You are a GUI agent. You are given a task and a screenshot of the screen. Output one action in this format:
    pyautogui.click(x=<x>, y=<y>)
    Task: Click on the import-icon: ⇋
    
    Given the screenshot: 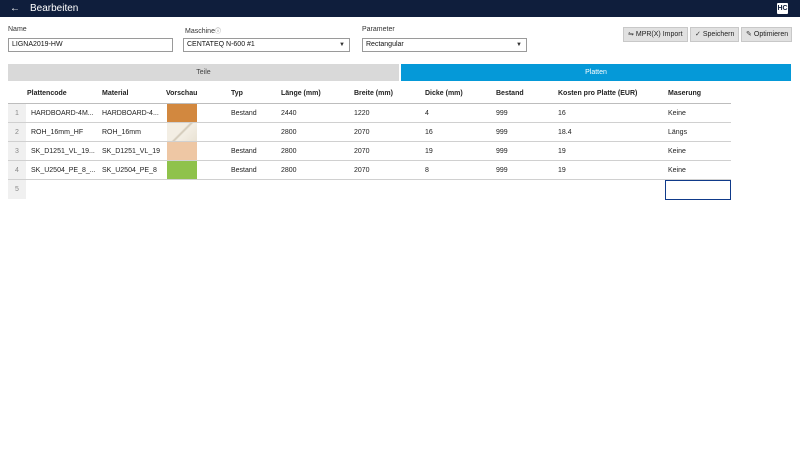 What is the action you would take?
    pyautogui.click(x=631, y=34)
    